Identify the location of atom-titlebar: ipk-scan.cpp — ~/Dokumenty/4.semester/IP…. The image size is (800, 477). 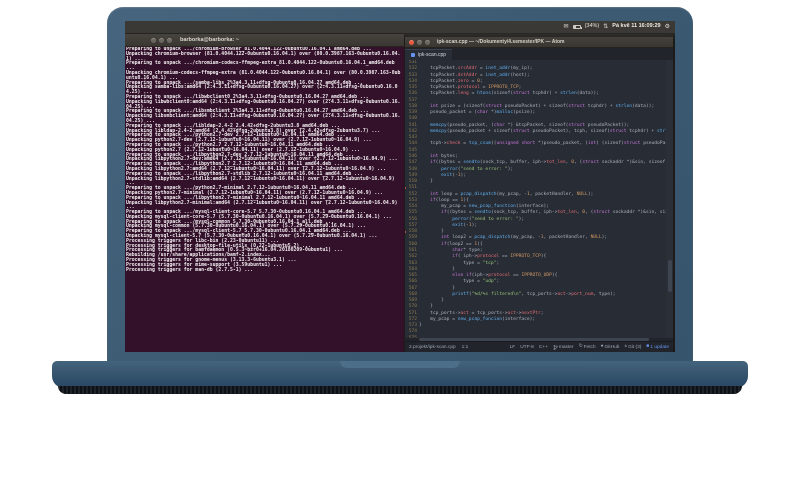
(539, 42).